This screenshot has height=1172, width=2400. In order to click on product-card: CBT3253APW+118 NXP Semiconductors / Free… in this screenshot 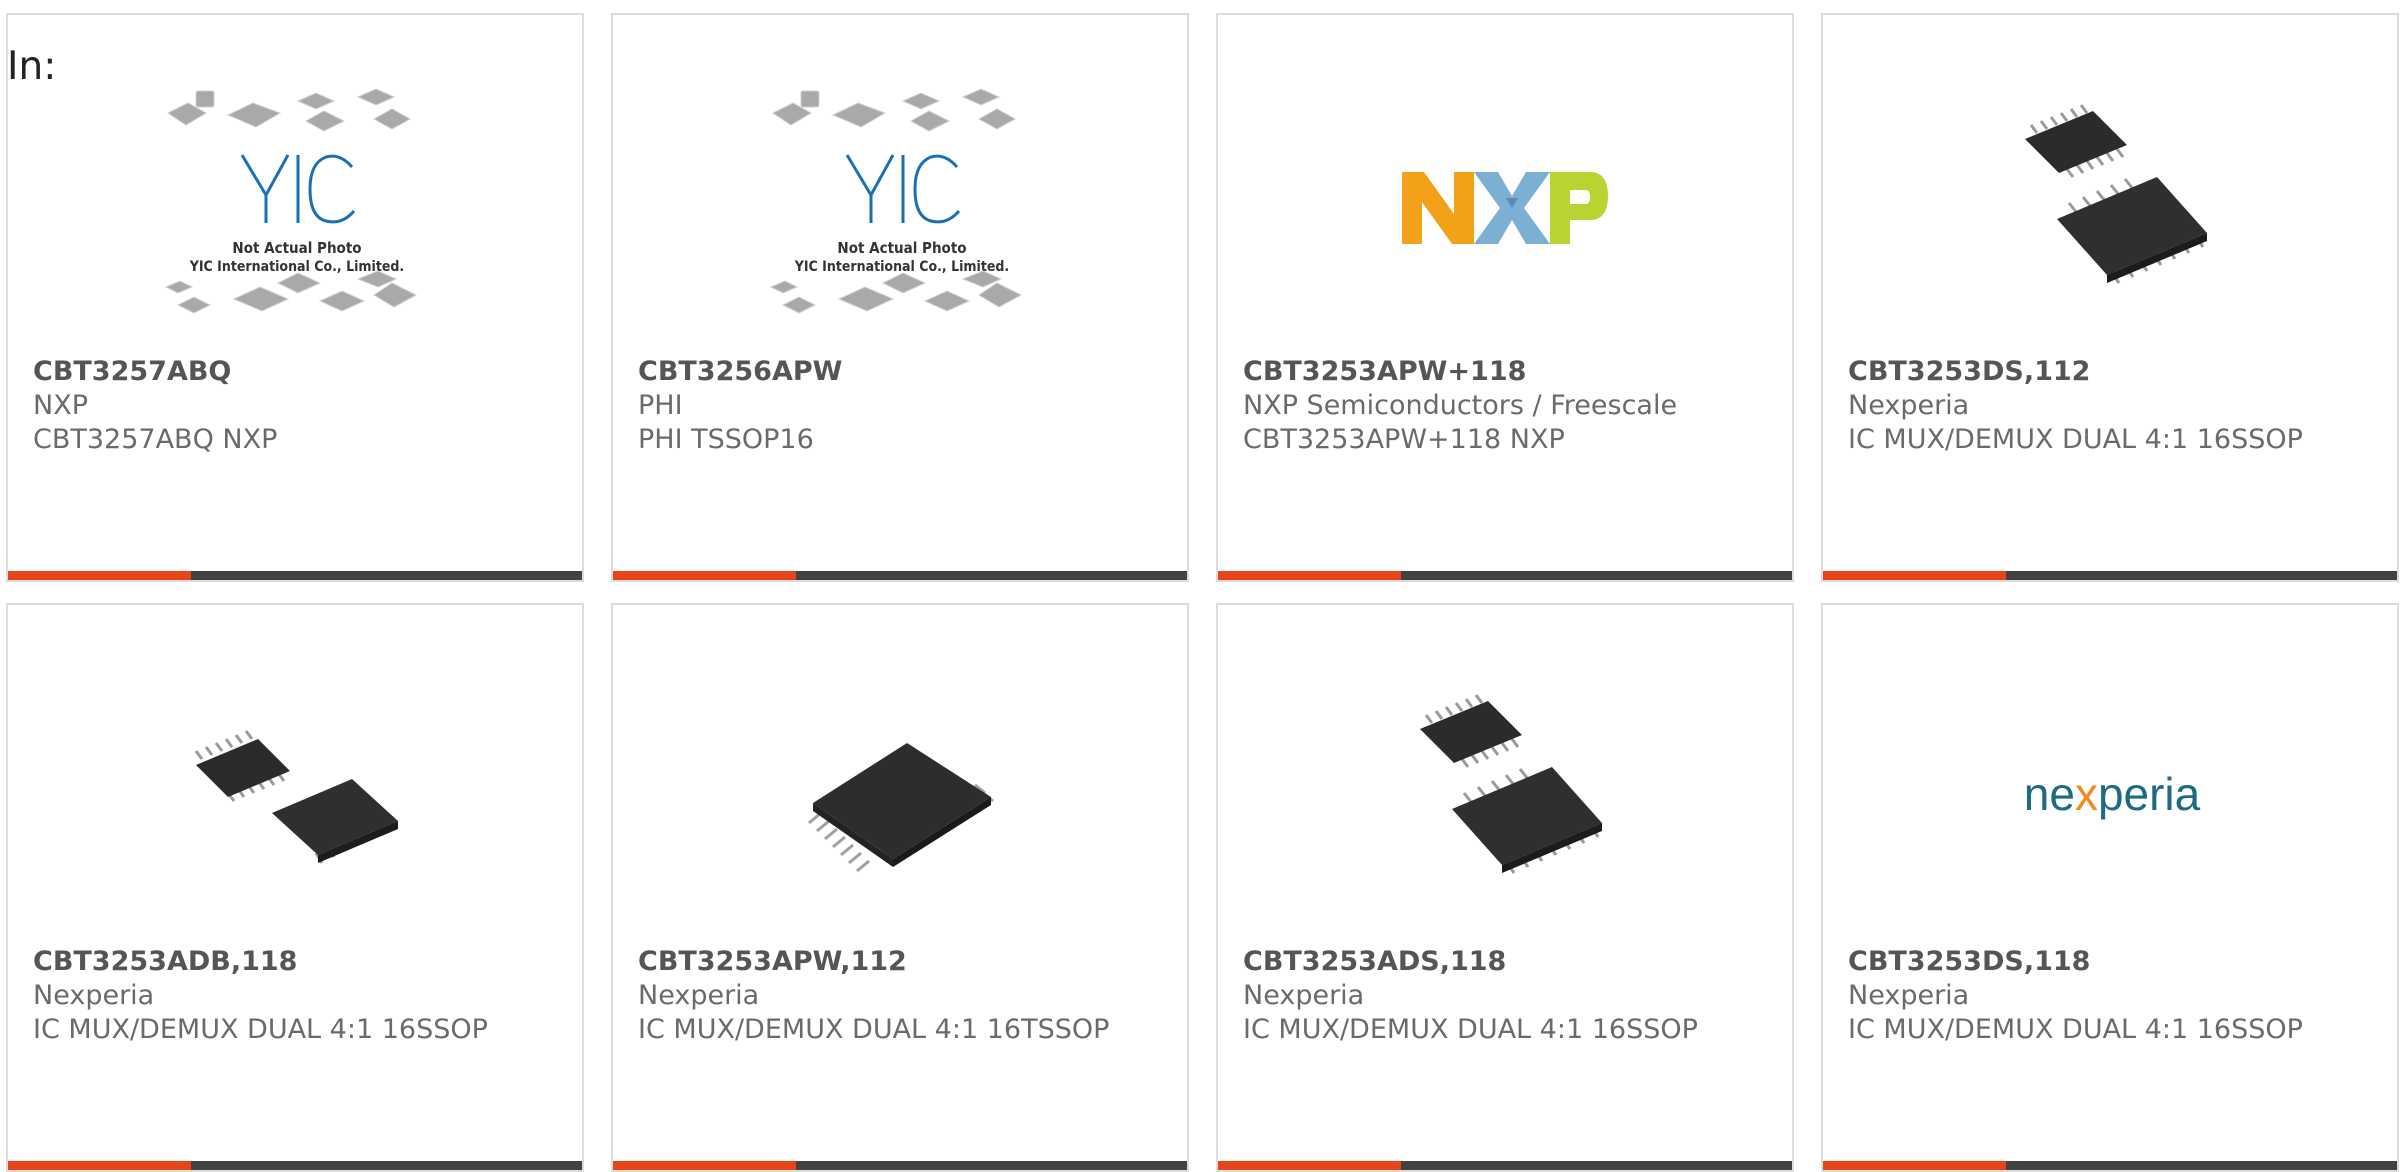, I will do `click(1505, 297)`.